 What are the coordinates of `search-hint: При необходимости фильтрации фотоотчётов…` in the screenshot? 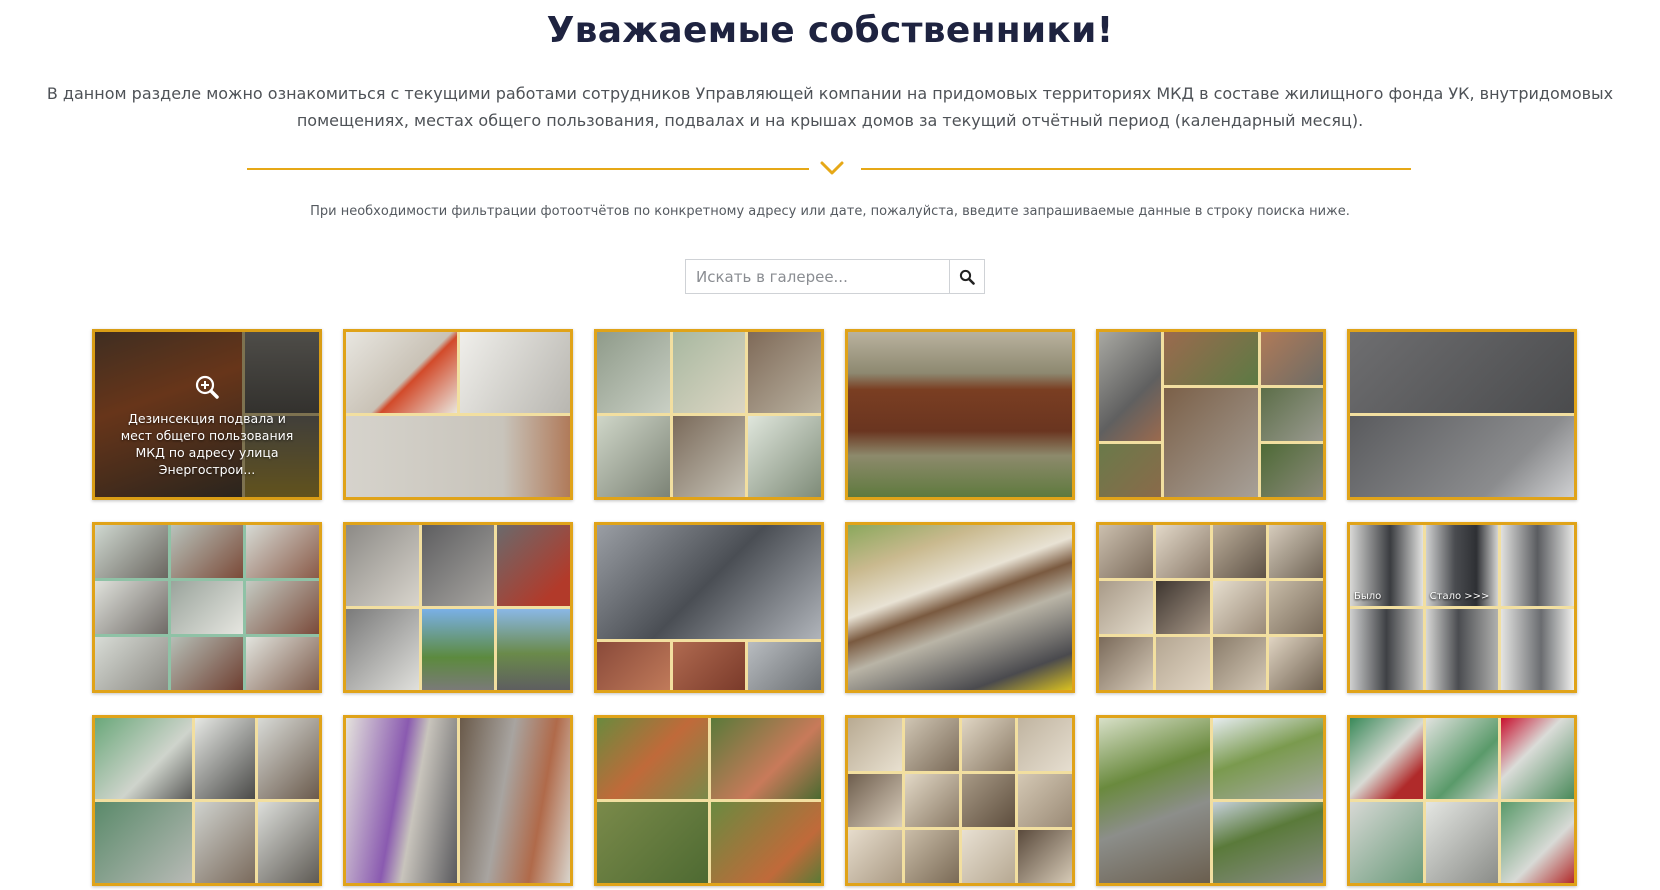 It's located at (830, 211).